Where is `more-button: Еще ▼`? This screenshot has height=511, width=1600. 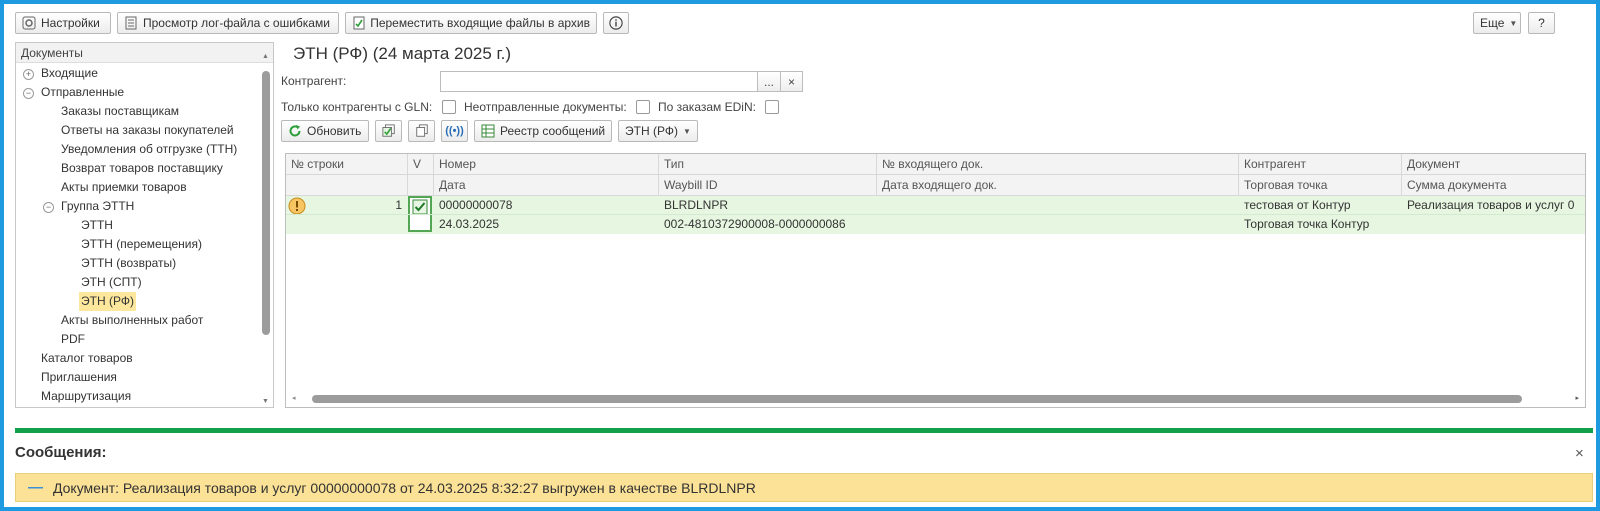
more-button: Еще ▼ is located at coordinates (1497, 23).